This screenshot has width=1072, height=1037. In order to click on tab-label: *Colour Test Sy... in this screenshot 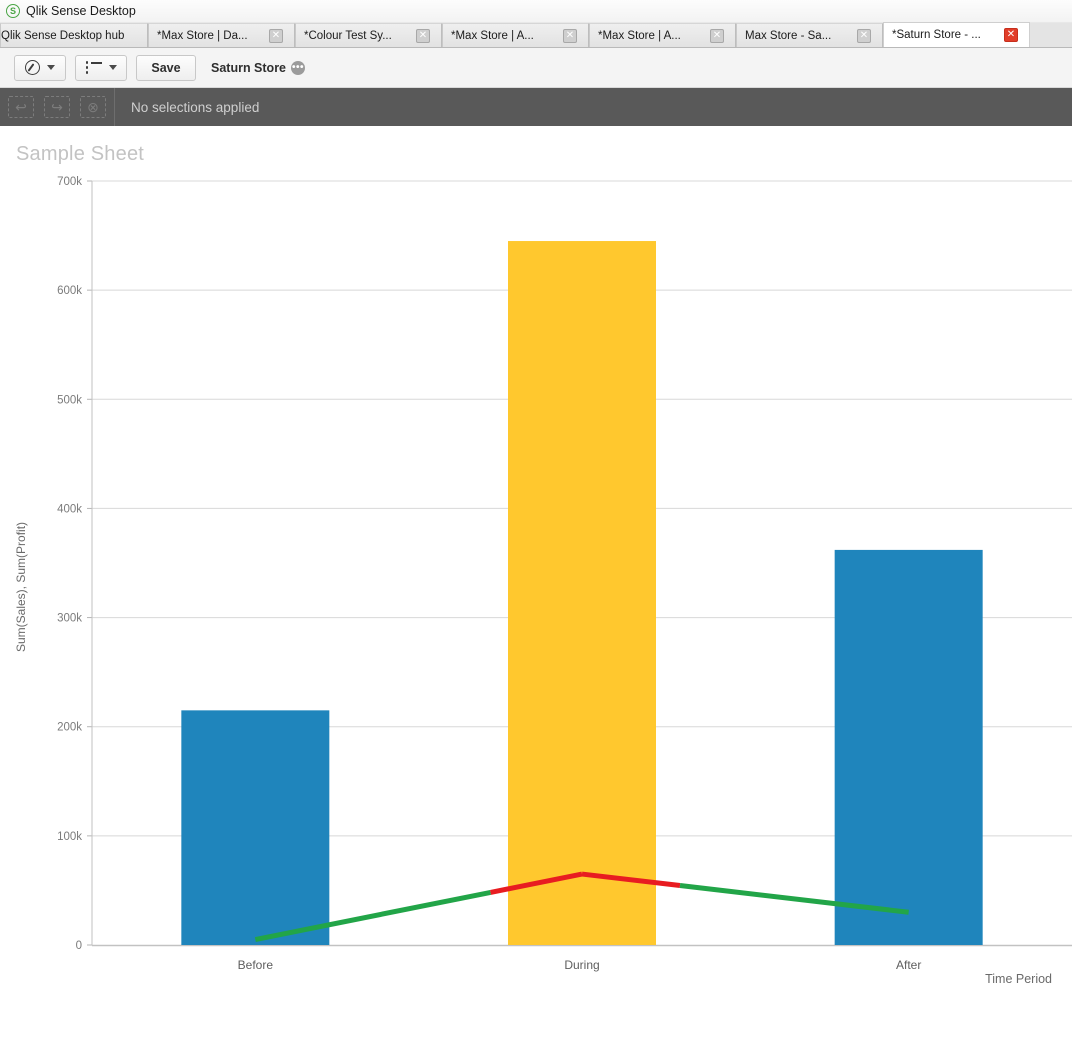, I will do `click(348, 35)`.